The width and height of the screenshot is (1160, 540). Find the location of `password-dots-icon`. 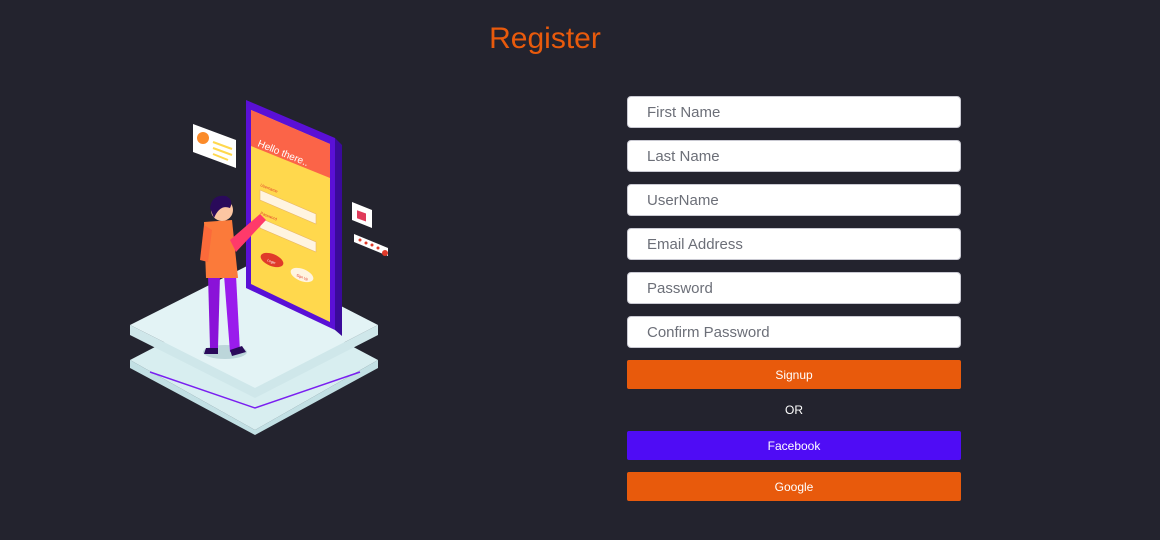

password-dots-icon is located at coordinates (371, 245).